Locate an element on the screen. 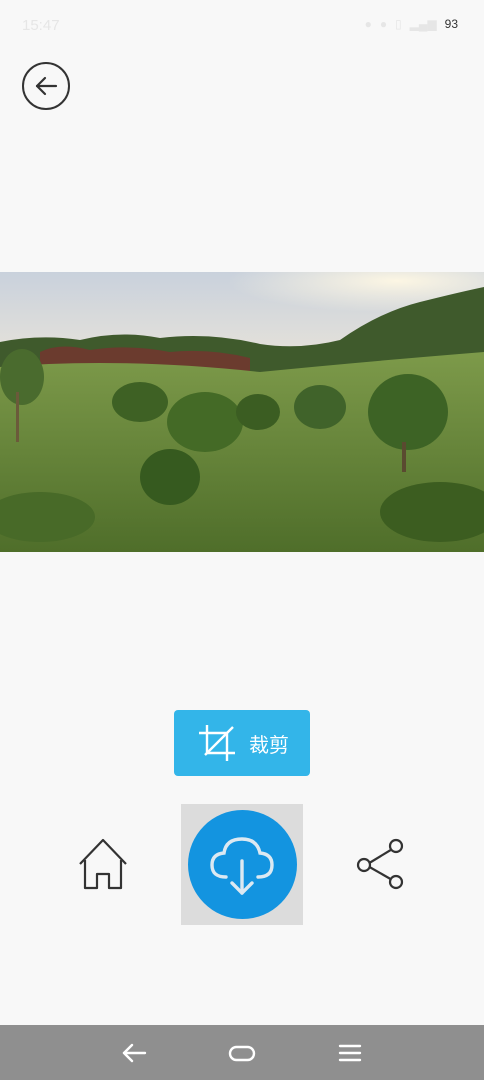 This screenshot has height=1080, width=484. nav-home-button is located at coordinates (242, 1053).